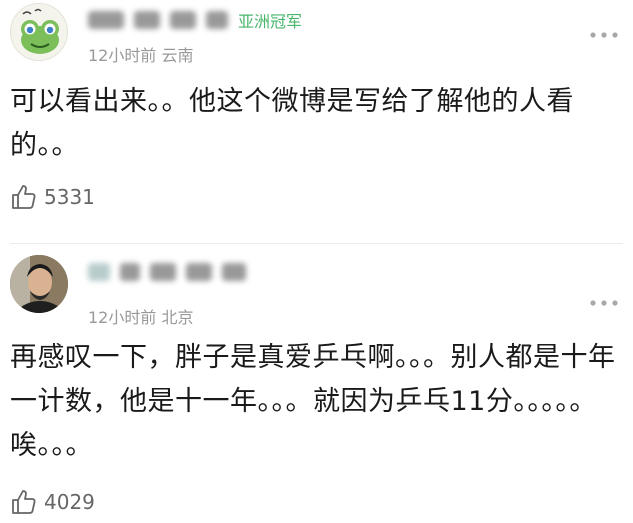 This screenshot has width=633, height=523. I want to click on person-avatar-icon, so click(39, 284).